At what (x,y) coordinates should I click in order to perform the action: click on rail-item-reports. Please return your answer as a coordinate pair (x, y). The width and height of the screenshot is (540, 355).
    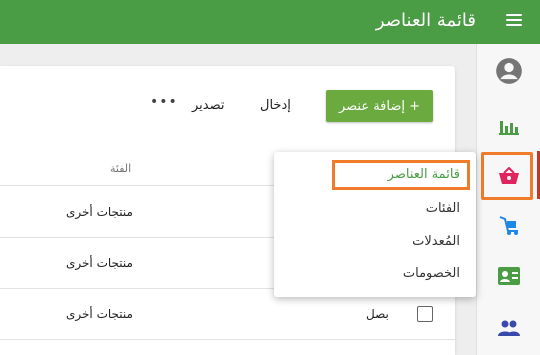
    Looking at the image, I should click on (508, 126).